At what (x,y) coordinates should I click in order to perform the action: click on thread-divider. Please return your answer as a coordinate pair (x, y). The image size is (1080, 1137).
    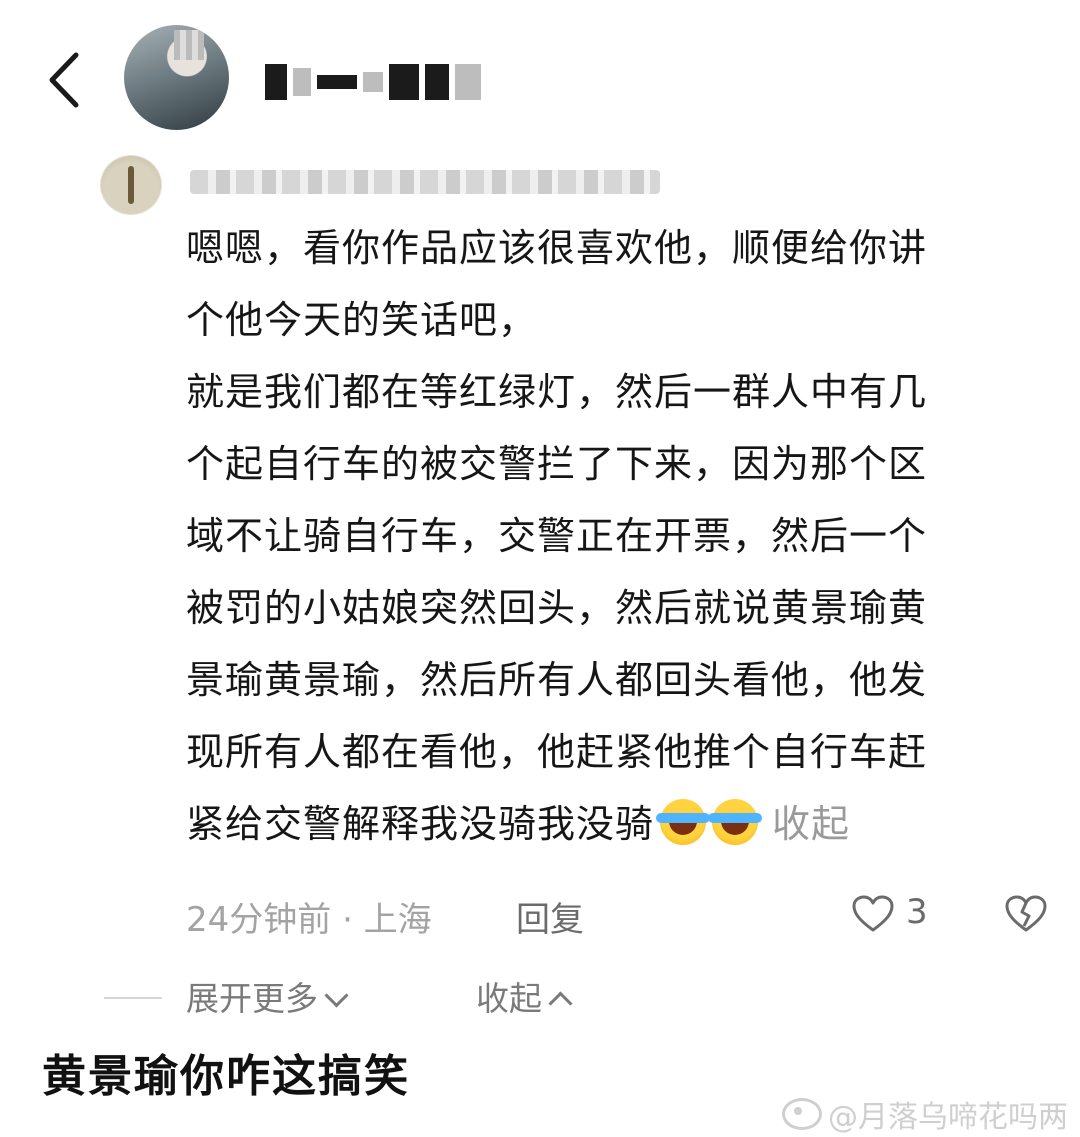
    Looking at the image, I should click on (133, 998).